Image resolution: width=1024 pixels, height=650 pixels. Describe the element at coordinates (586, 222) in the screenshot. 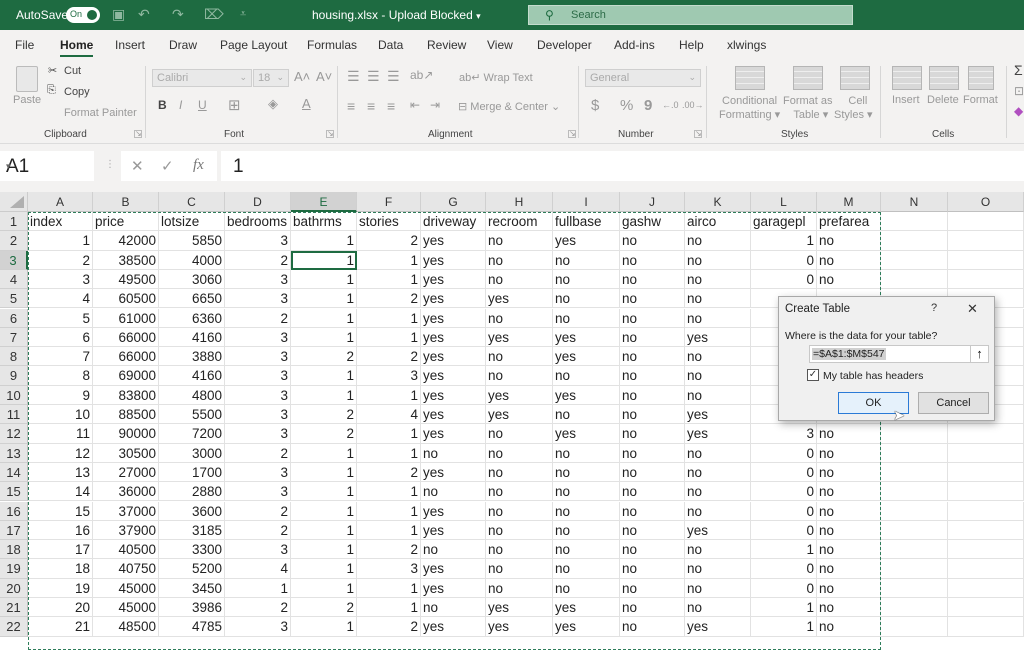

I see `cell-i1: fullbase` at that location.